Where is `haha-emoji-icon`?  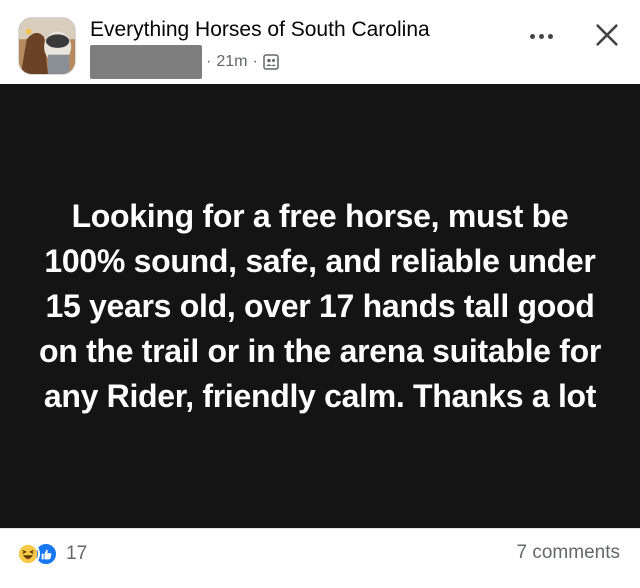 haha-emoji-icon is located at coordinates (28, 554).